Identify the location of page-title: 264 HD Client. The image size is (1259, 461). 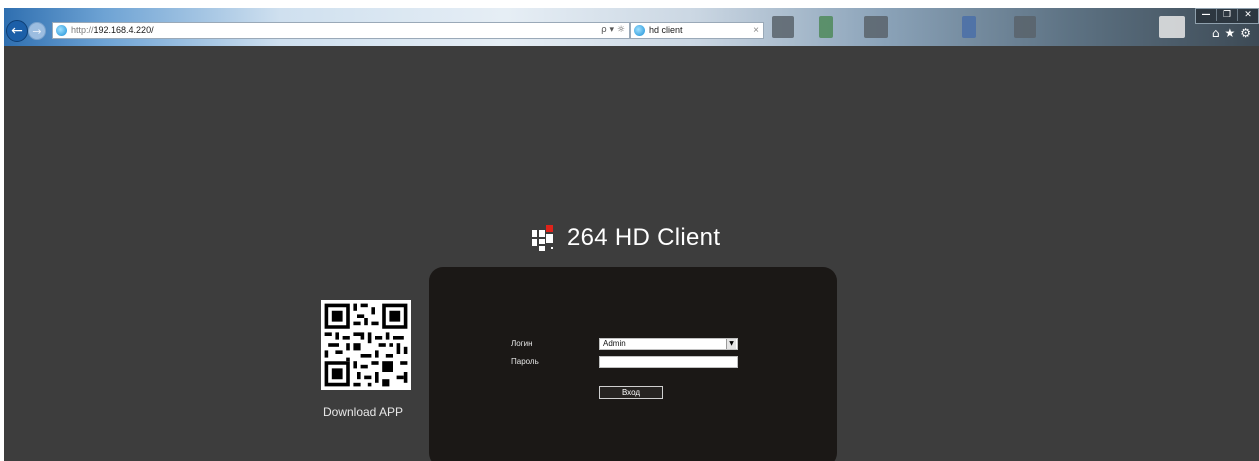
(644, 237).